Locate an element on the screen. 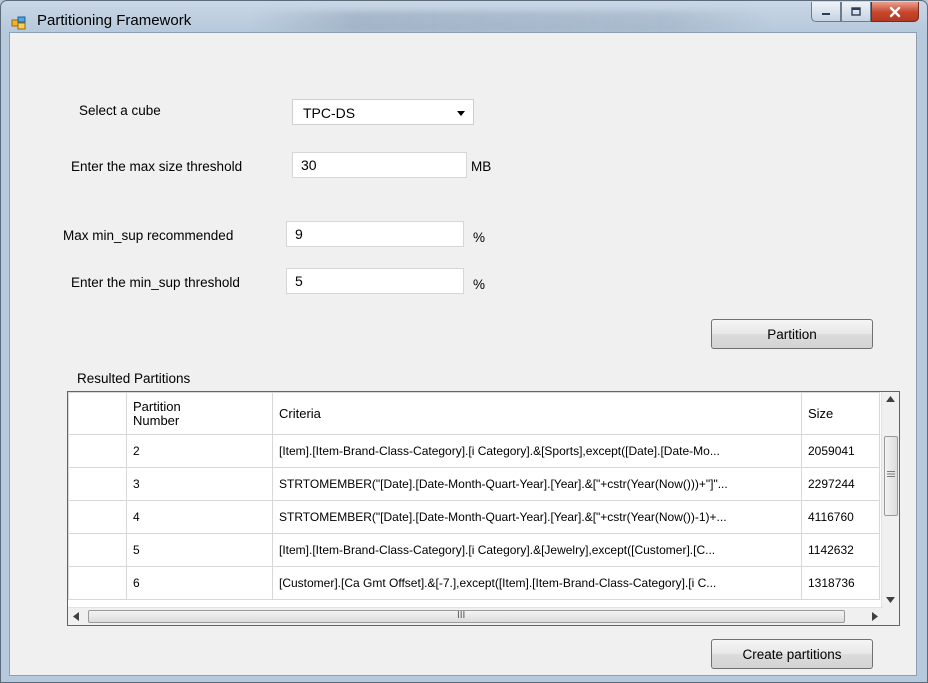 Image resolution: width=928 pixels, height=683 pixels. chevron-down-icon is located at coordinates (461, 113).